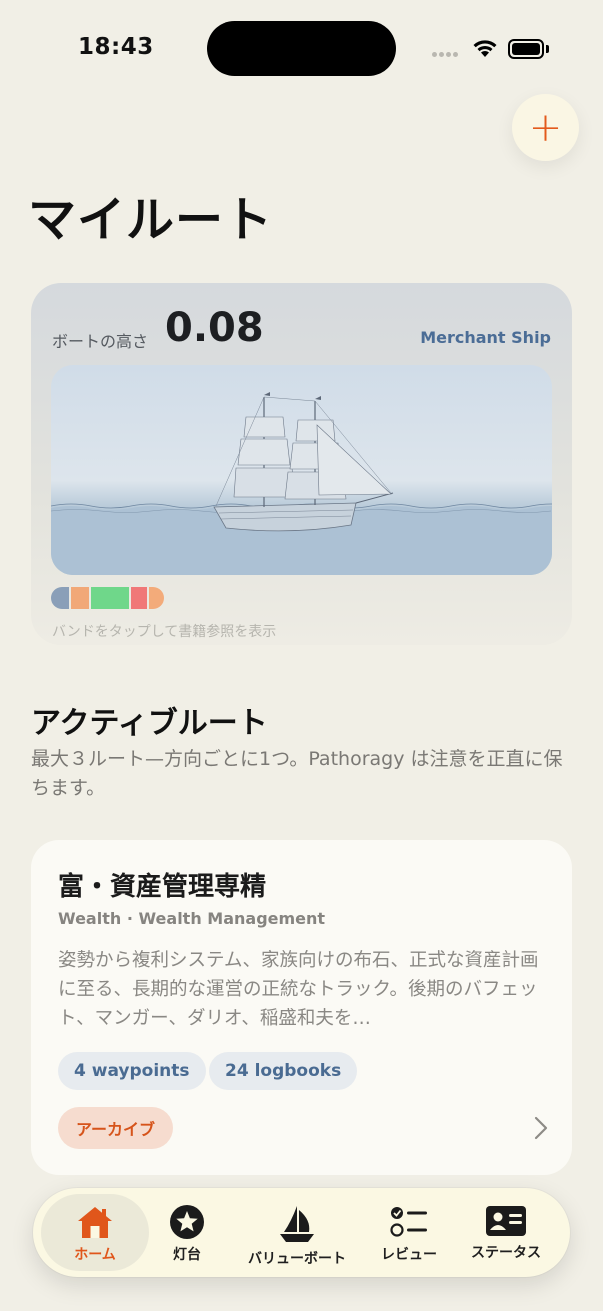  What do you see at coordinates (132, 1071) in the screenshot?
I see `waypoints-chip: 4 waypoints` at bounding box center [132, 1071].